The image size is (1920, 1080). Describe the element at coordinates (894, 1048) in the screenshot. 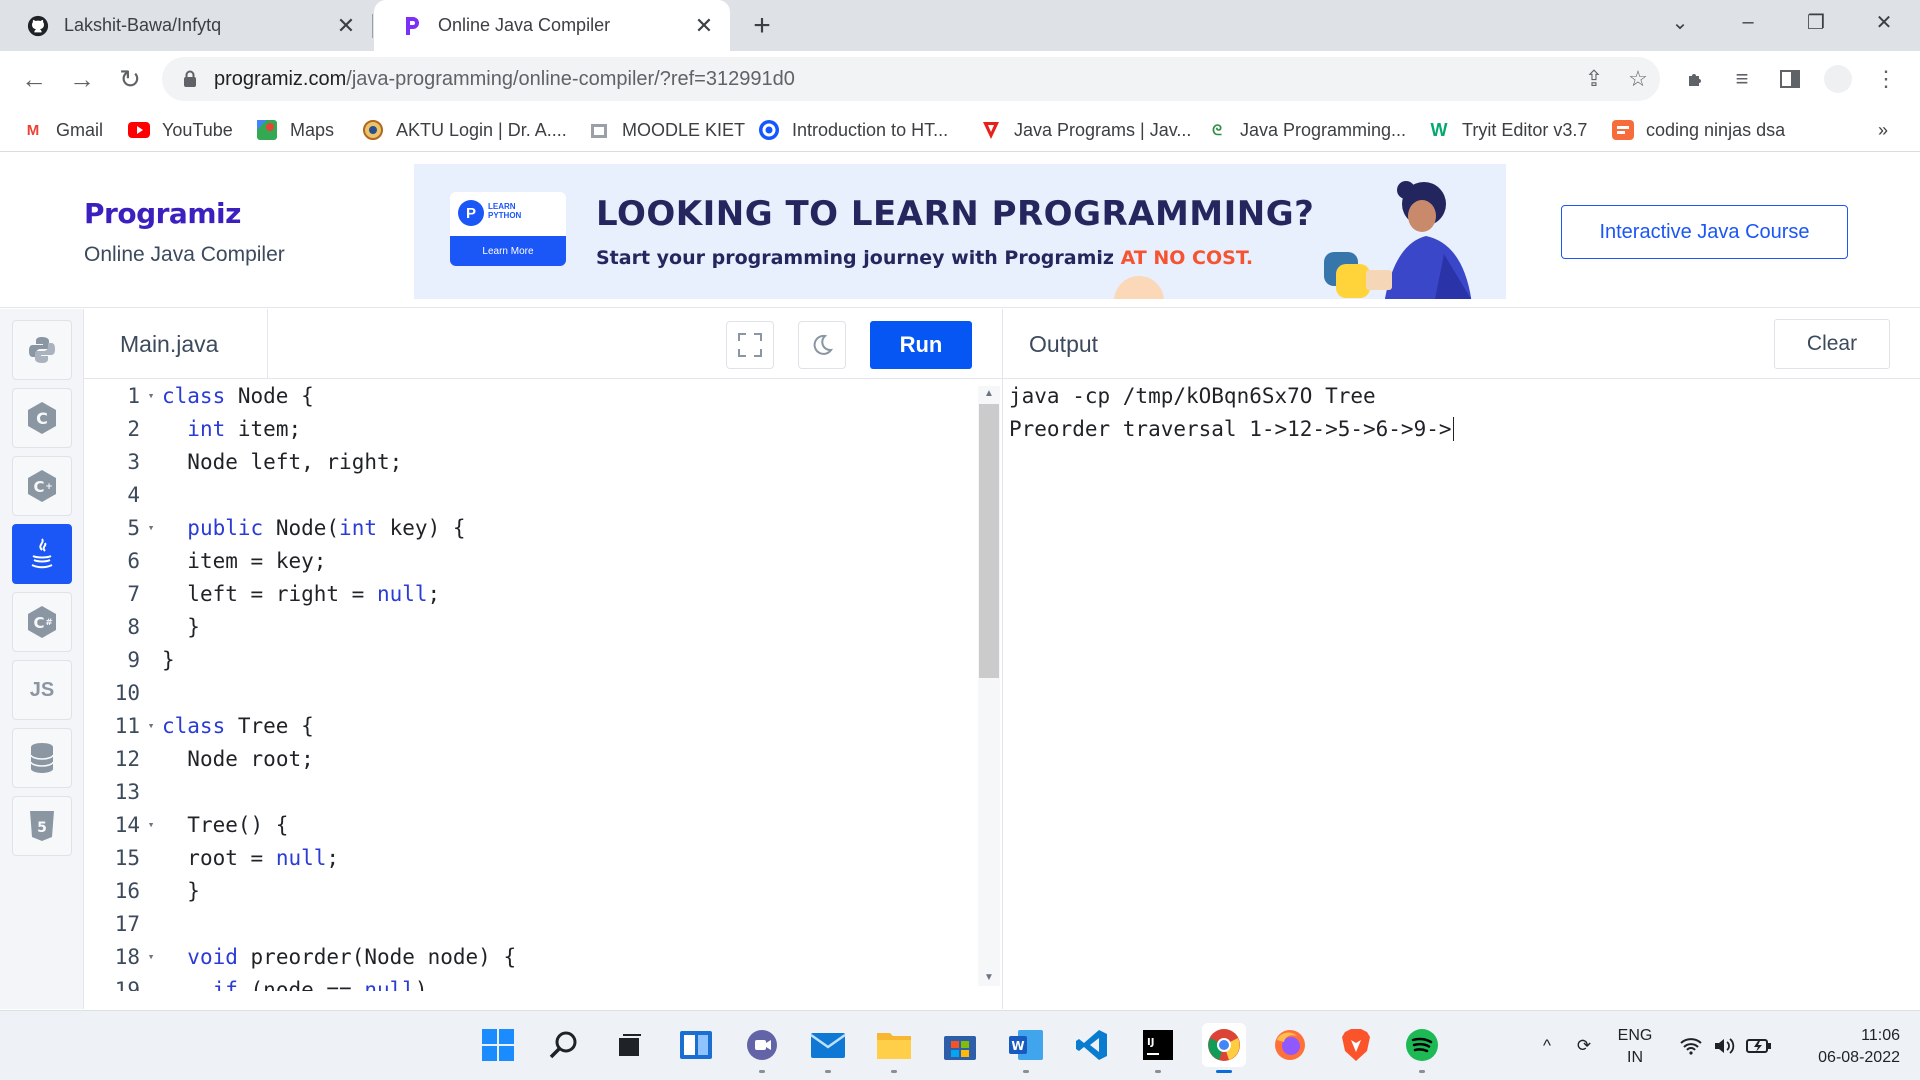

I see `file-explorer-icon` at that location.